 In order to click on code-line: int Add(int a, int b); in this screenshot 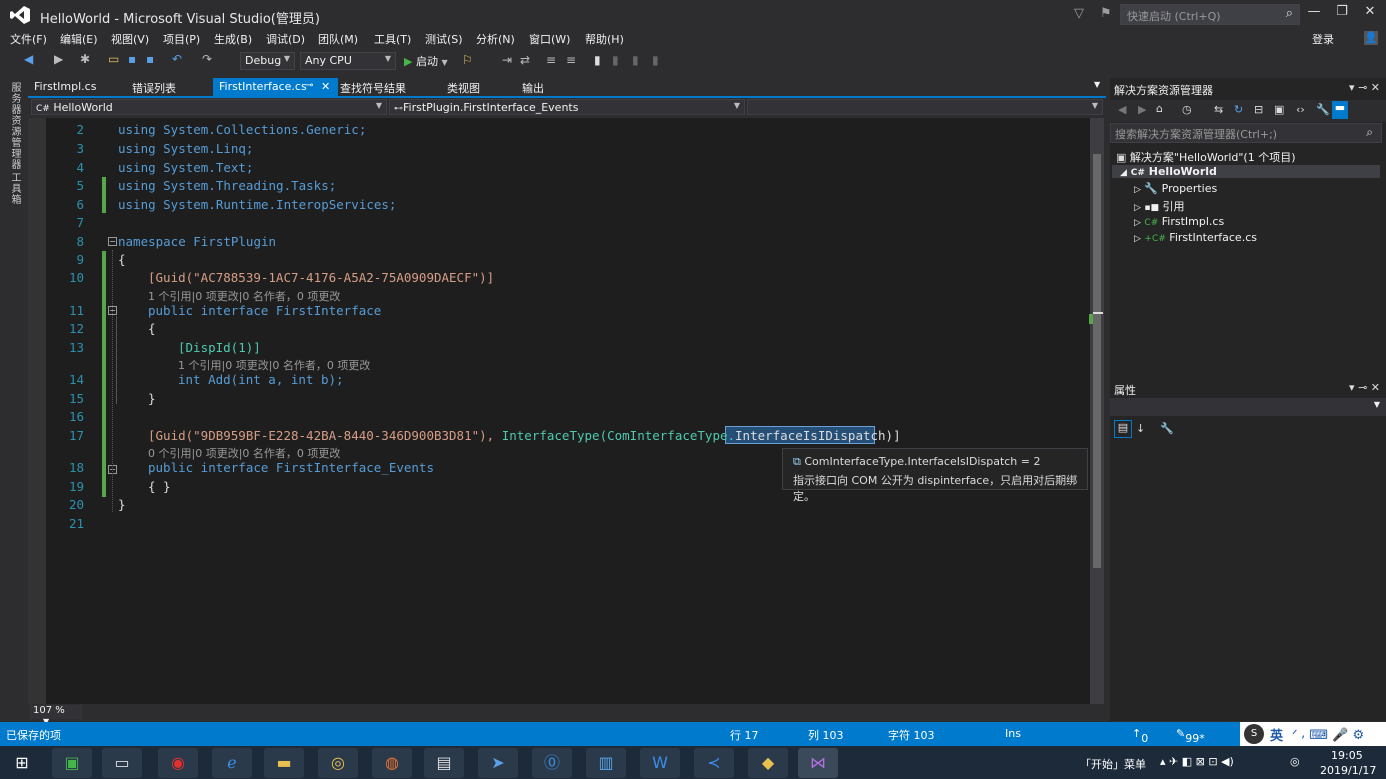, I will do `click(261, 379)`.